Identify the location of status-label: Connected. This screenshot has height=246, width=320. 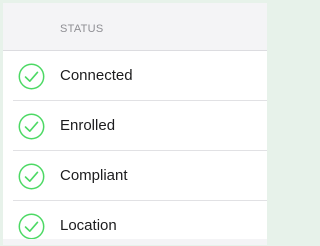
(96, 75).